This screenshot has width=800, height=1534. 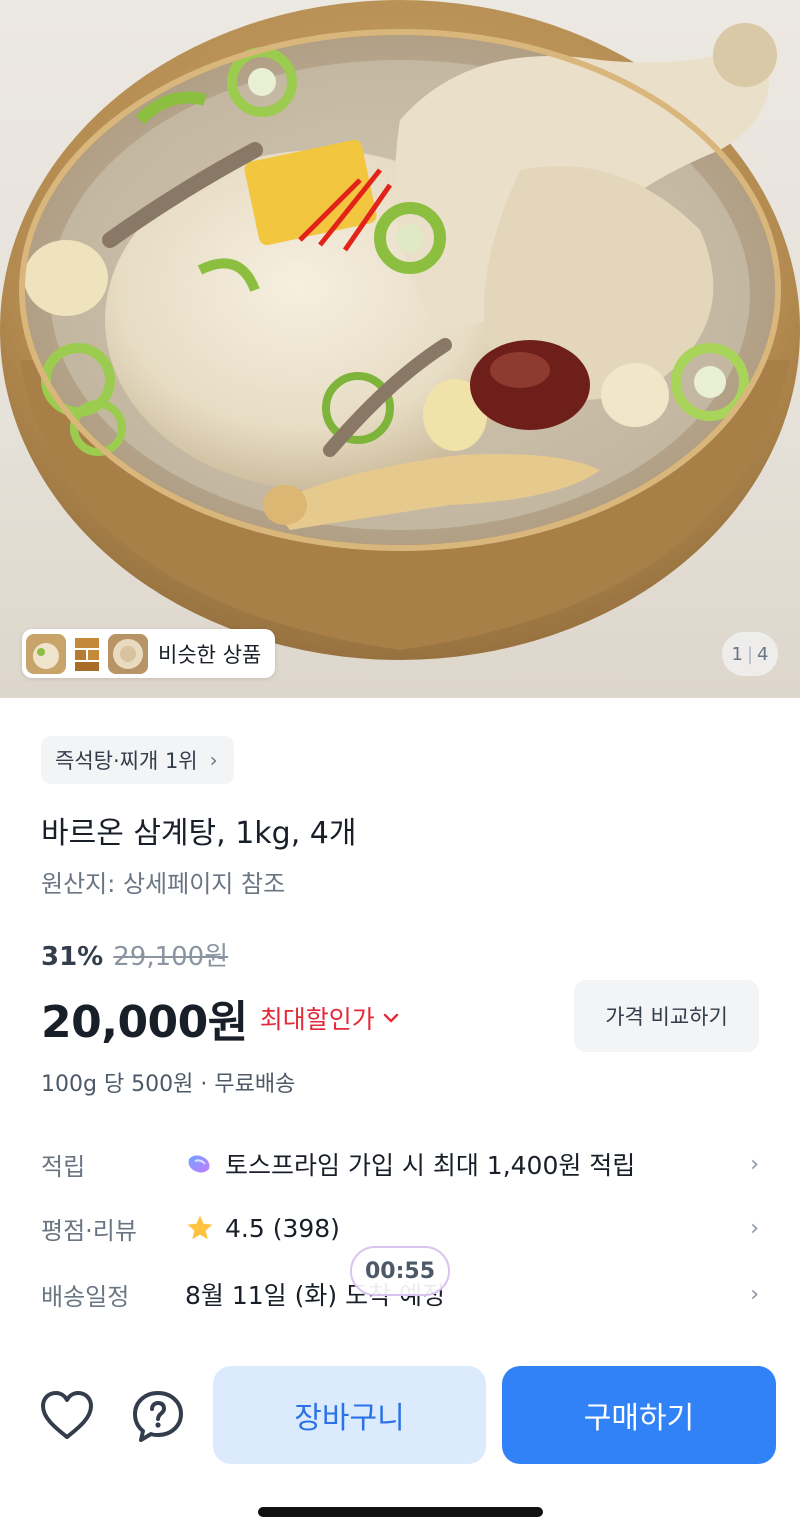 I want to click on discount-rate: 31%, so click(x=72, y=957).